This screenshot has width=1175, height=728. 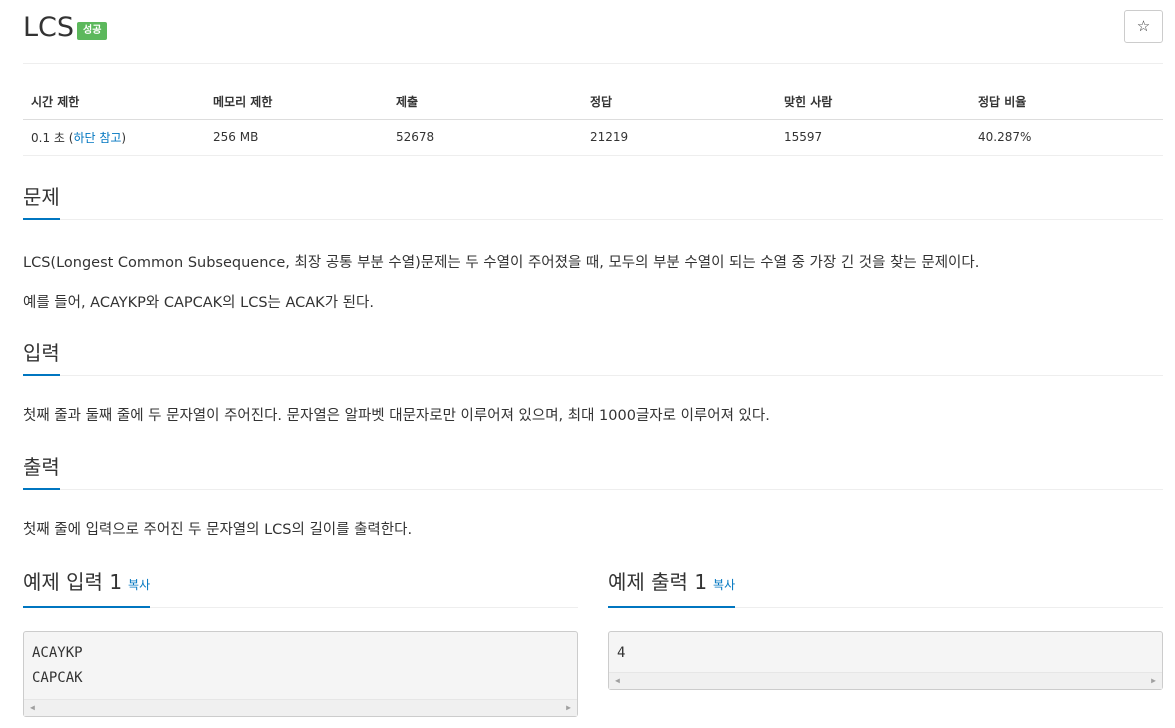 What do you see at coordinates (679, 137) in the screenshot?
I see `accepted-cell: 21219` at bounding box center [679, 137].